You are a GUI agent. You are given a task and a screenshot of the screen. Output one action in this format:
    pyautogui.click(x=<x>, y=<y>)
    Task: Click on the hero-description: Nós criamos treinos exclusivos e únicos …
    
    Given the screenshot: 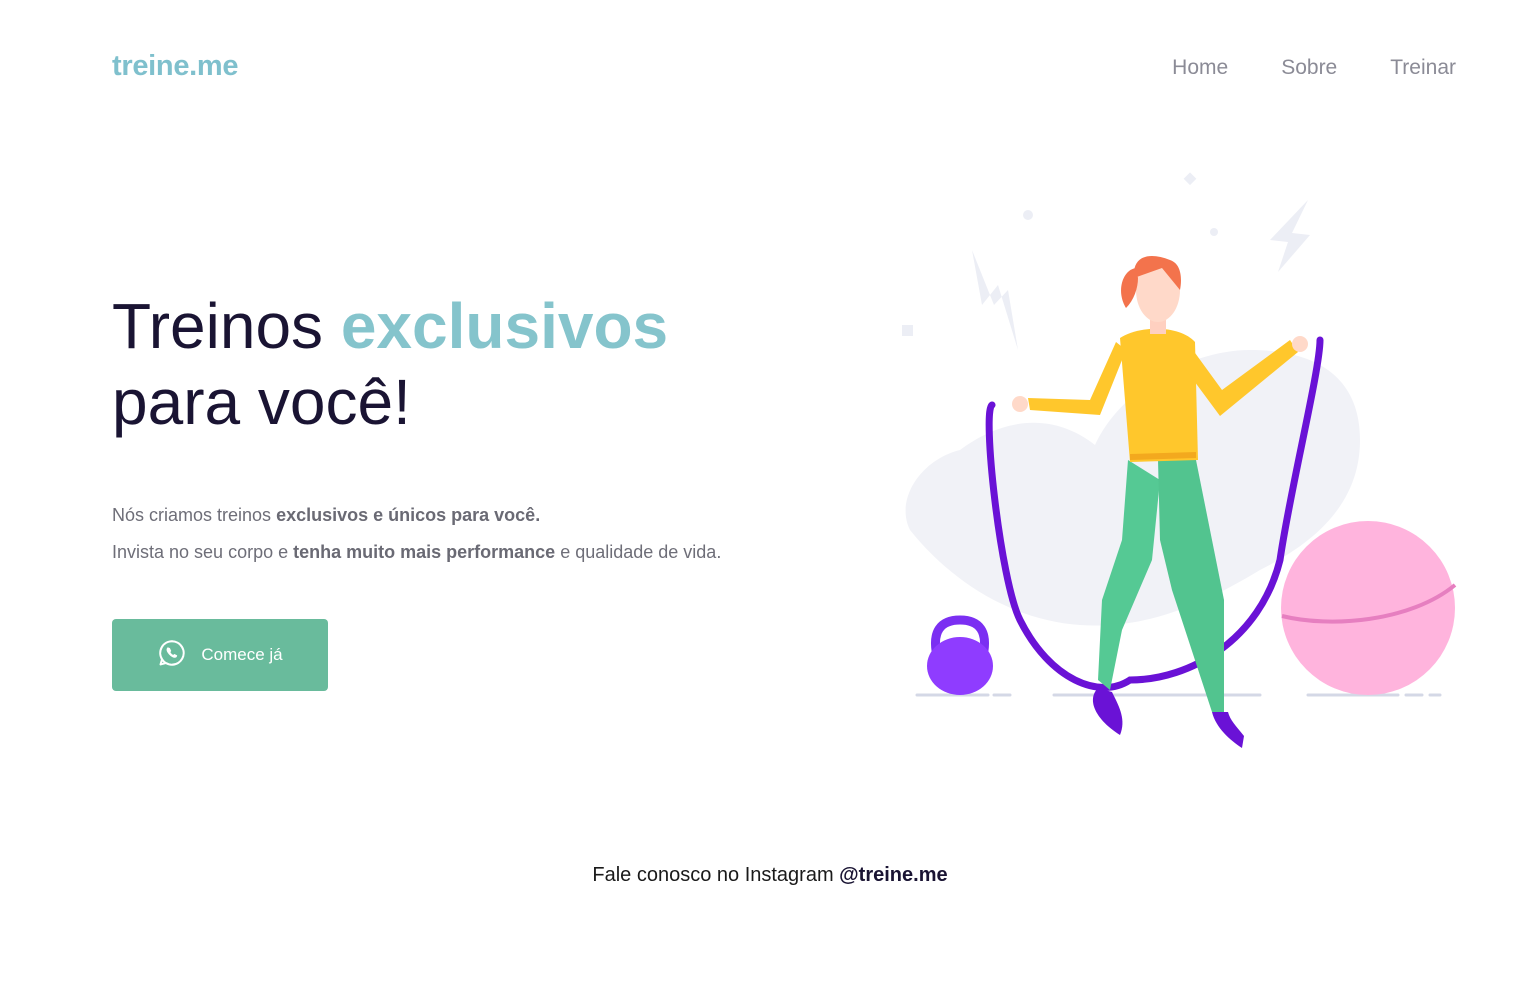 What is the action you would take?
    pyautogui.click(x=416, y=534)
    